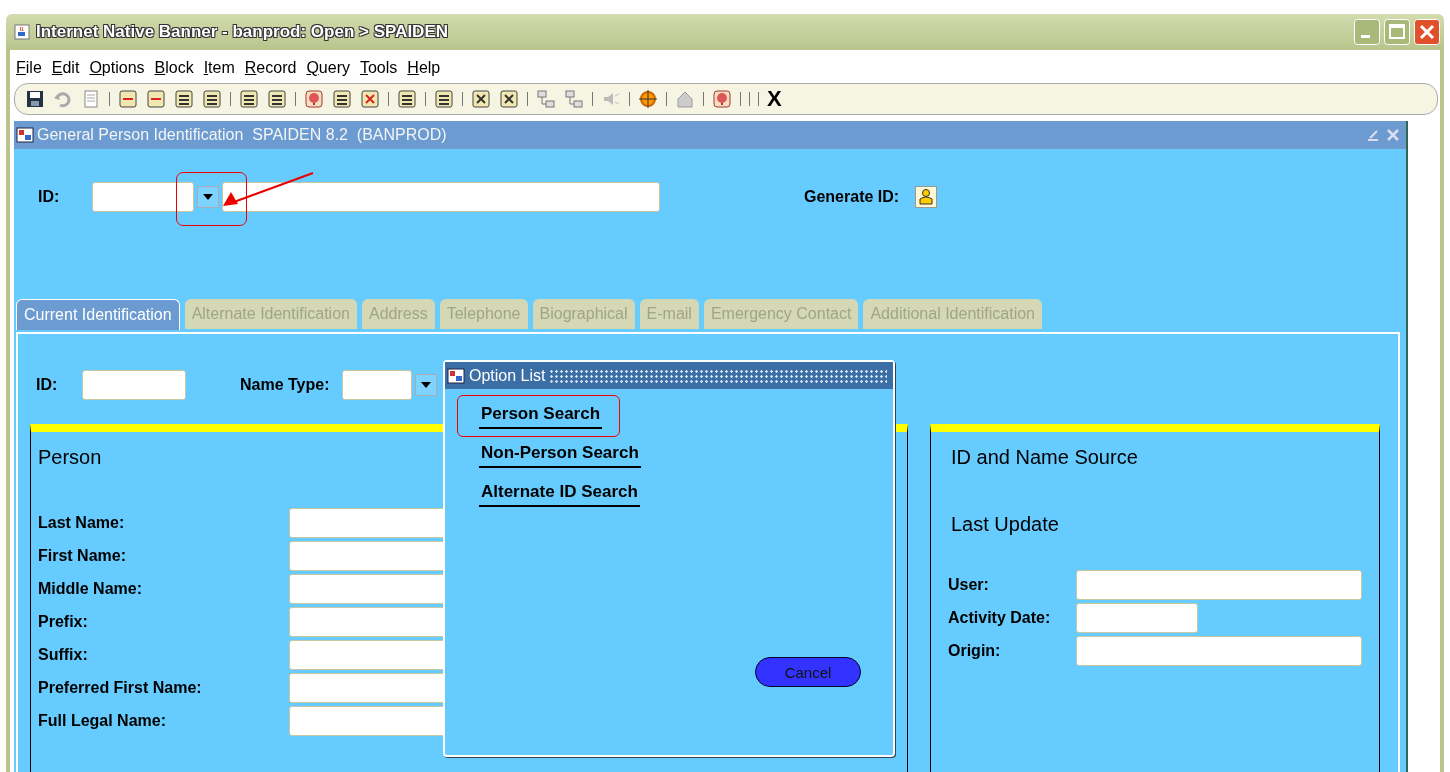 The width and height of the screenshot is (1450, 772). I want to click on option-link: Person Search, so click(541, 416).